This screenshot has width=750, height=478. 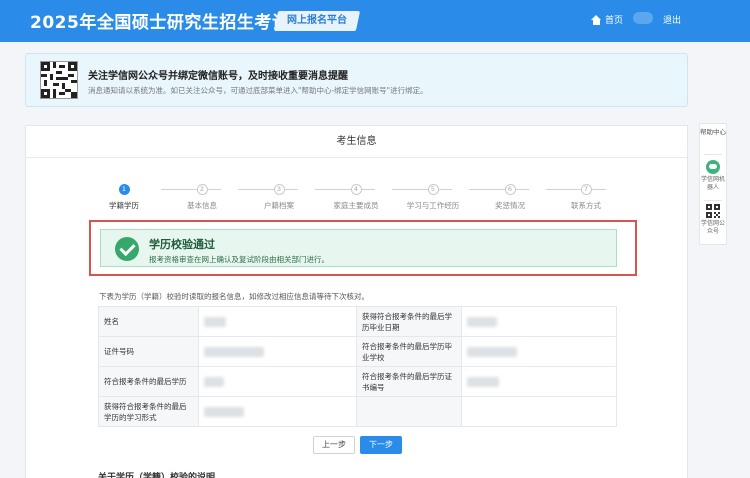 I want to click on field-label: 证件号码, so click(x=148, y=351).